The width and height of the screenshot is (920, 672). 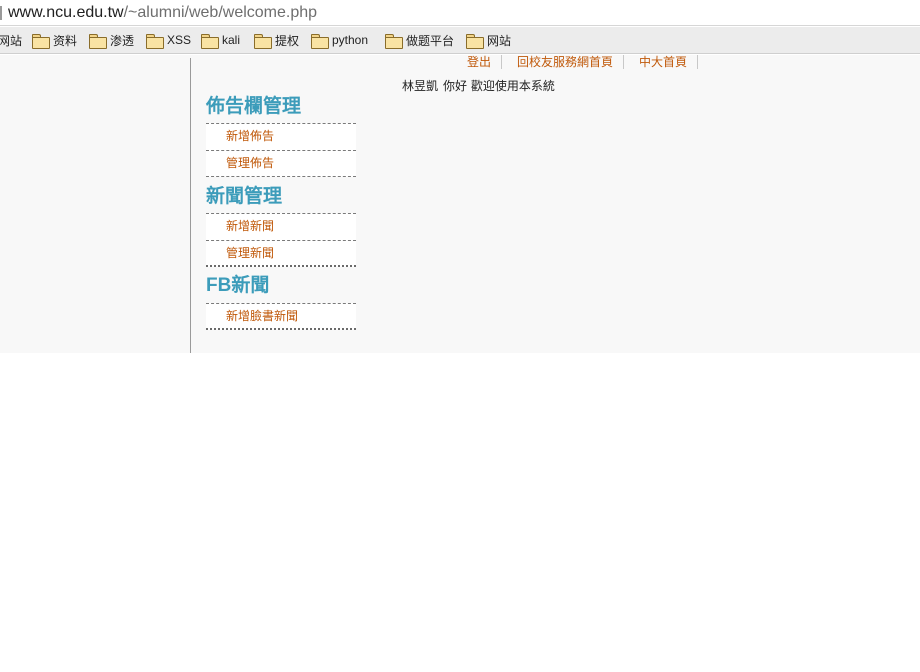 What do you see at coordinates (661, 62) in the screenshot?
I see `ncu-home-link: 中大首頁` at bounding box center [661, 62].